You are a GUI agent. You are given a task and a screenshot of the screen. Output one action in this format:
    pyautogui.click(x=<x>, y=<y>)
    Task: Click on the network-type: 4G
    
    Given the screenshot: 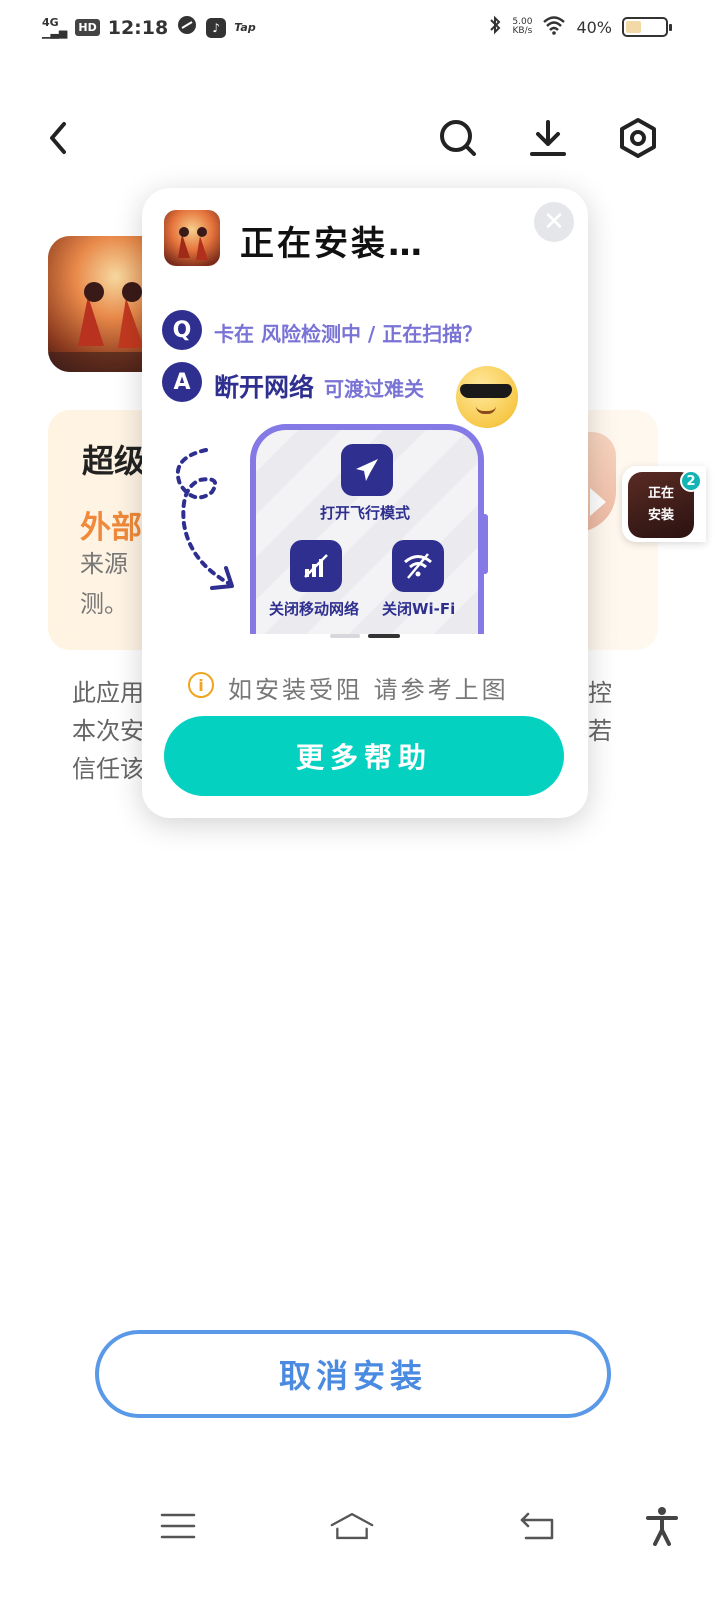 What is the action you would take?
    pyautogui.click(x=50, y=22)
    